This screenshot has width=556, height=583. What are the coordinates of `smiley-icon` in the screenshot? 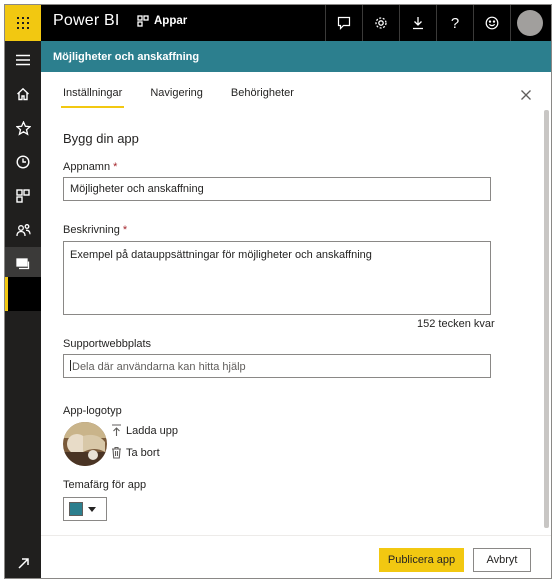 It's located at (491, 23).